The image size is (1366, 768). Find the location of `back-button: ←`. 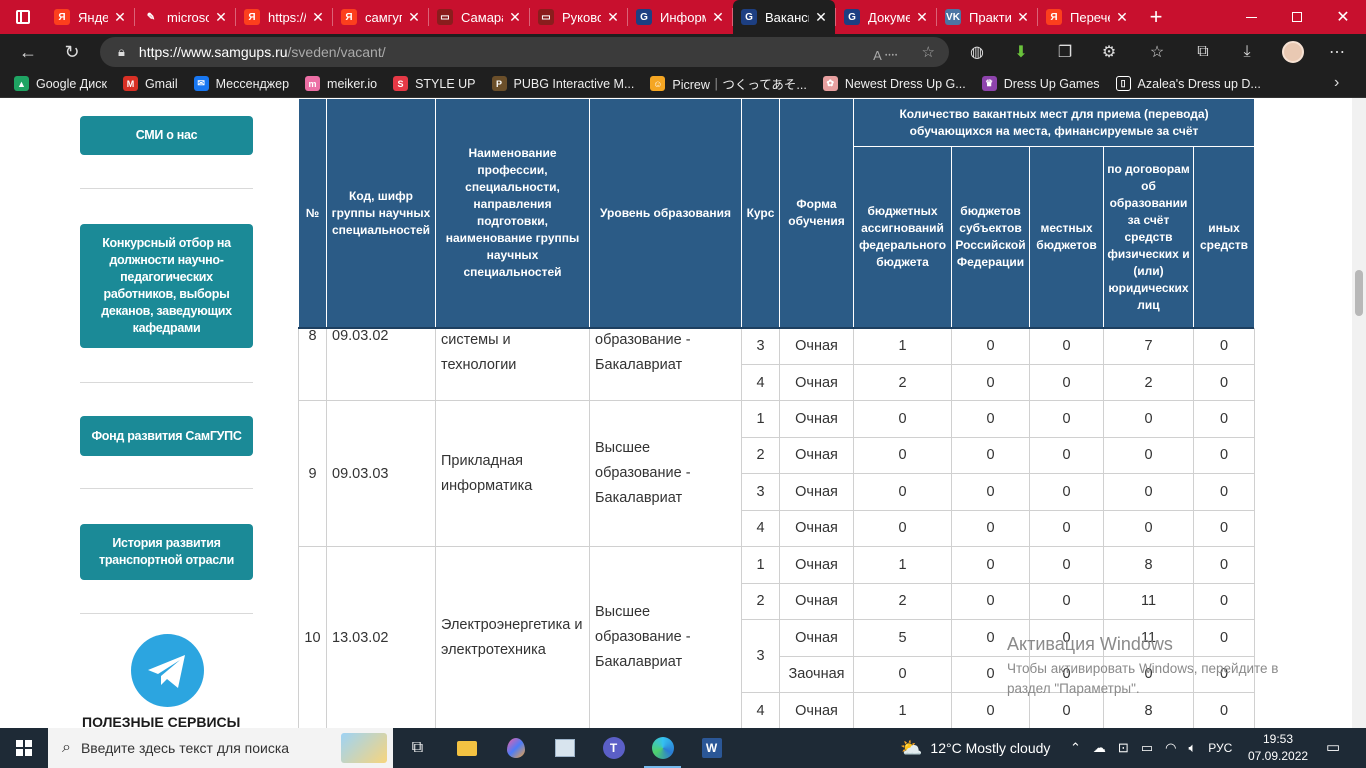

back-button: ← is located at coordinates (28, 52).